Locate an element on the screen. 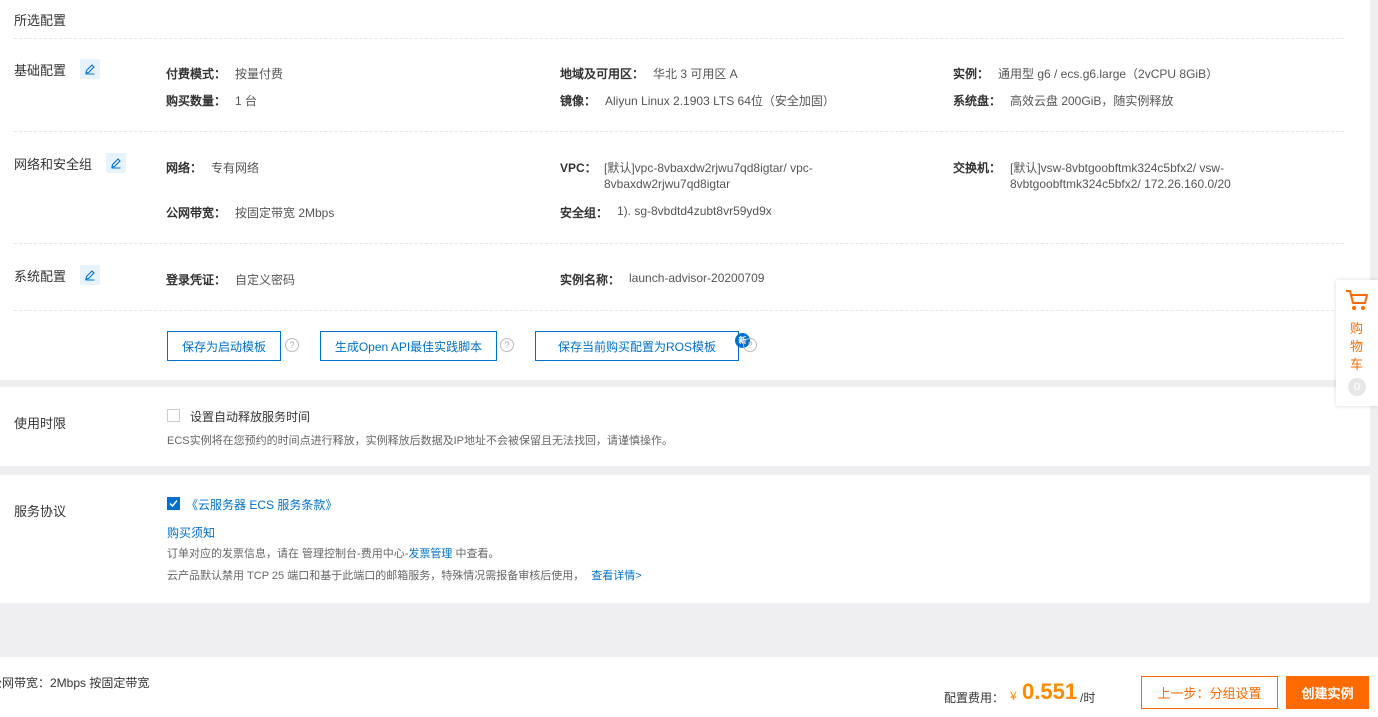 Image resolution: width=1378 pixels, height=717 pixels. invoice-note: 订单对应的发票信息，请在 管理控制台-费用中心-发票管理 中查看。 is located at coordinates (333, 553).